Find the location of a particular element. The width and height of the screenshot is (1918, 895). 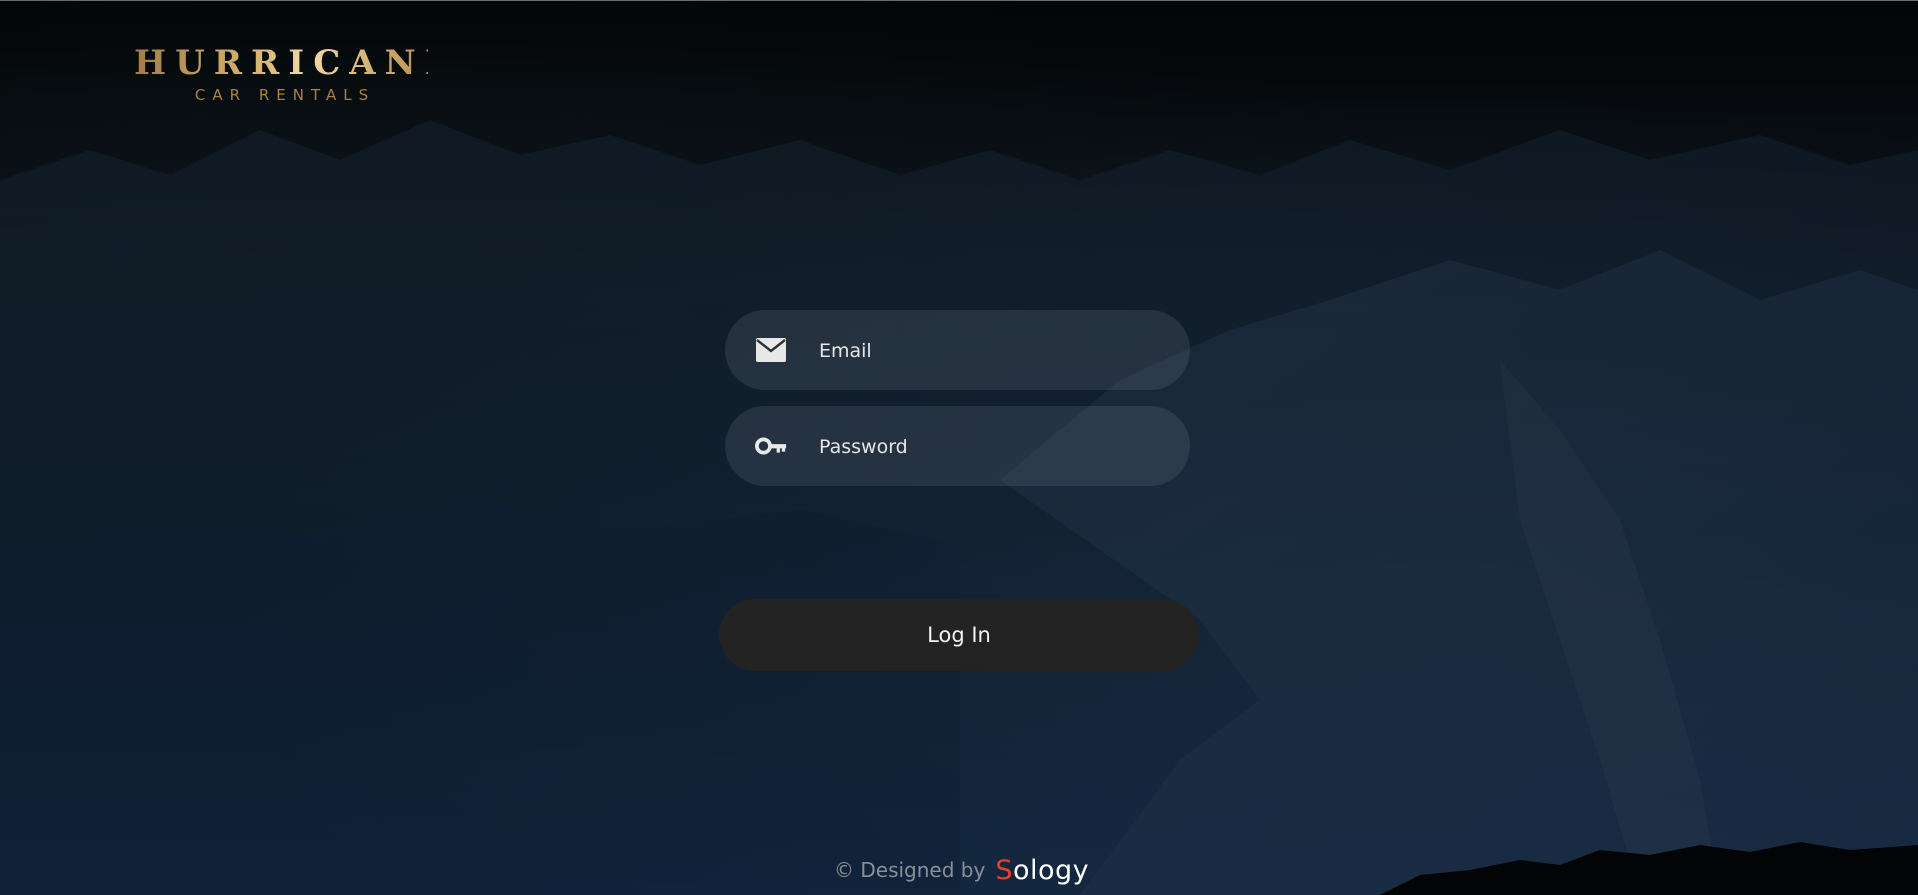

footer-credit: © Designed by Sology is located at coordinates (961, 870).